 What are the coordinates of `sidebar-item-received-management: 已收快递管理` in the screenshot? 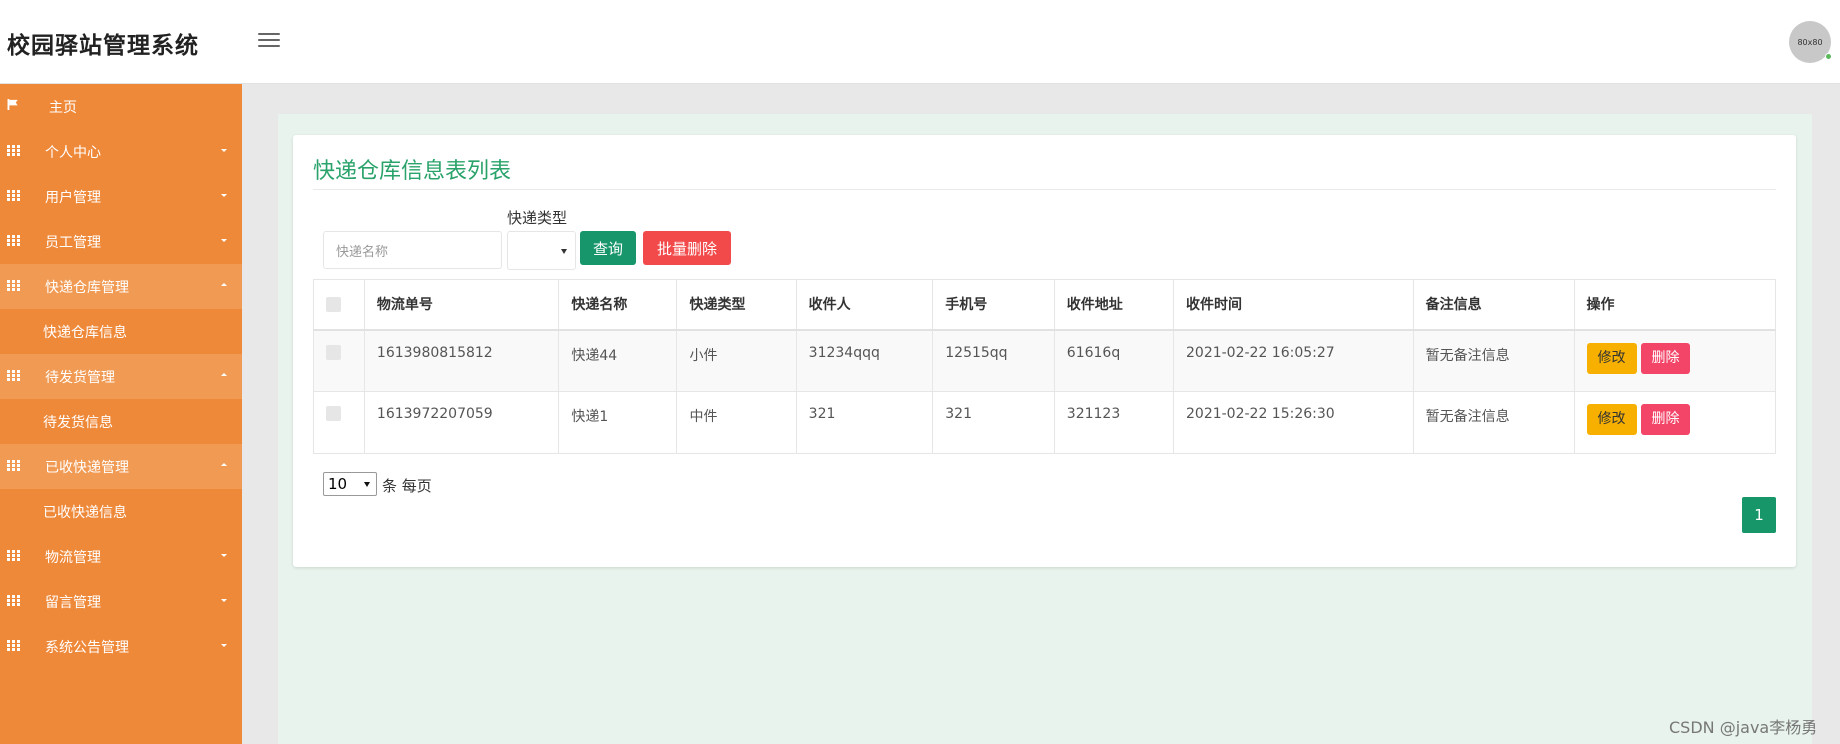 It's located at (121, 466).